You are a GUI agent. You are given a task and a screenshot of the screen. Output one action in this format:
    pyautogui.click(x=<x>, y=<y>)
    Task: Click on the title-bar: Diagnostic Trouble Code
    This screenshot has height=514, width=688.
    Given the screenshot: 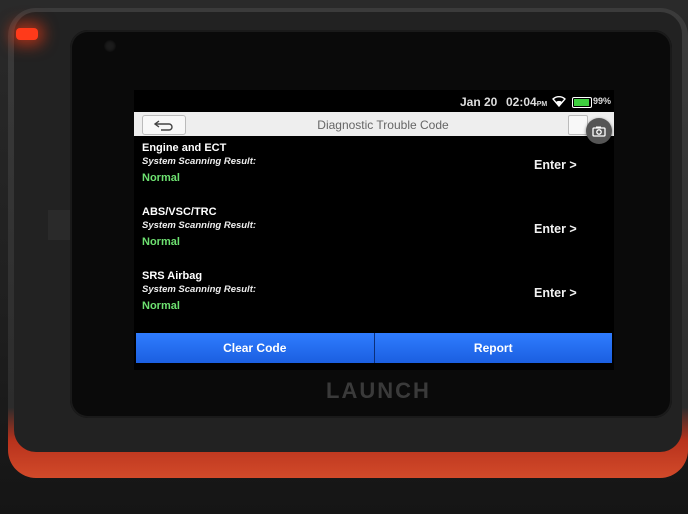 What is the action you would take?
    pyautogui.click(x=374, y=124)
    